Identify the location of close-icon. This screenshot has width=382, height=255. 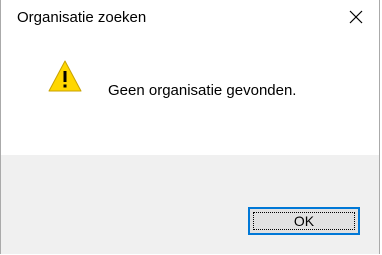
(356, 17).